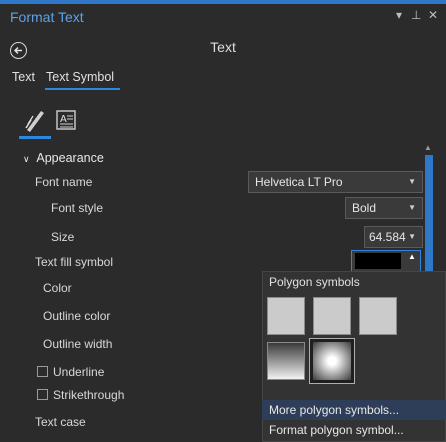  Describe the element at coordinates (63, 237) in the screenshot. I see `size-label: Size` at that location.